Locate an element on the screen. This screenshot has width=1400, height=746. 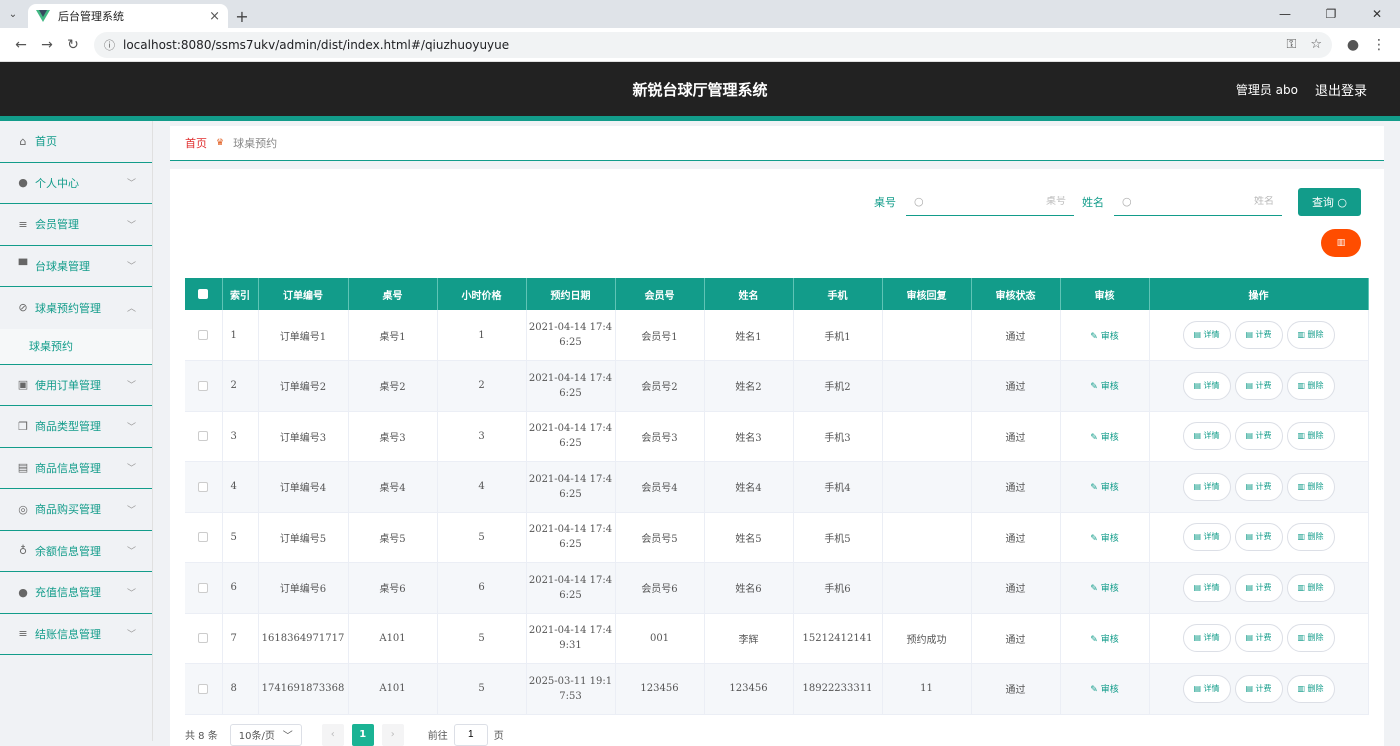
tab-close-icon: × is located at coordinates (214, 16).